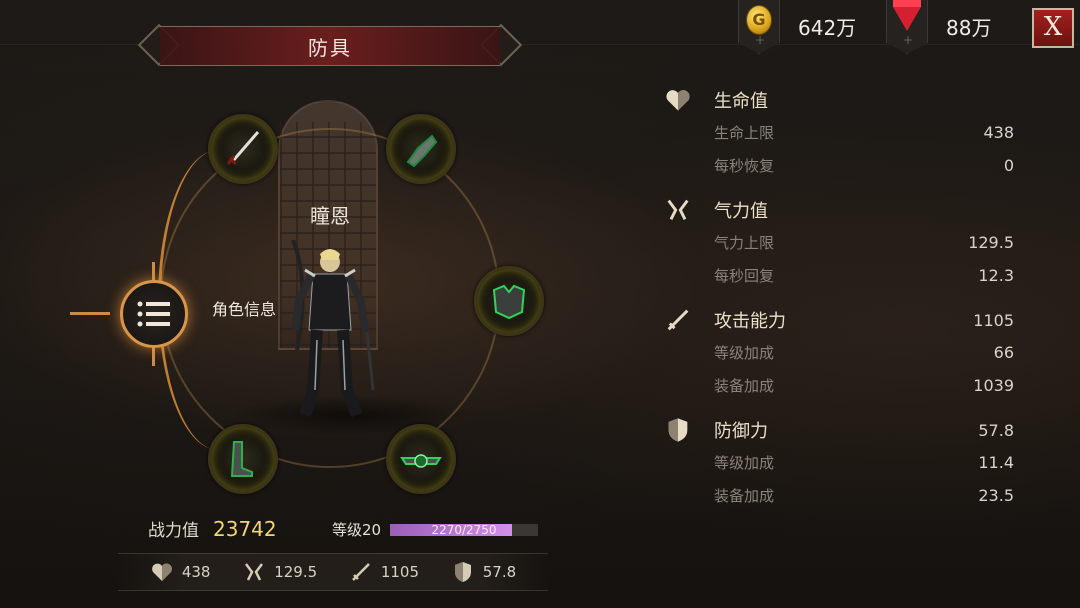  Describe the element at coordinates (499, 572) in the screenshot. I see `summary-defense-value: 57.8` at that location.